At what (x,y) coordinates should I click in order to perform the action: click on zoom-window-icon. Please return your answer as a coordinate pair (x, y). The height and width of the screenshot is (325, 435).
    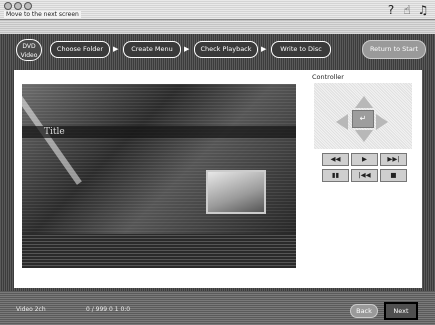
    Looking at the image, I should click on (28, 6).